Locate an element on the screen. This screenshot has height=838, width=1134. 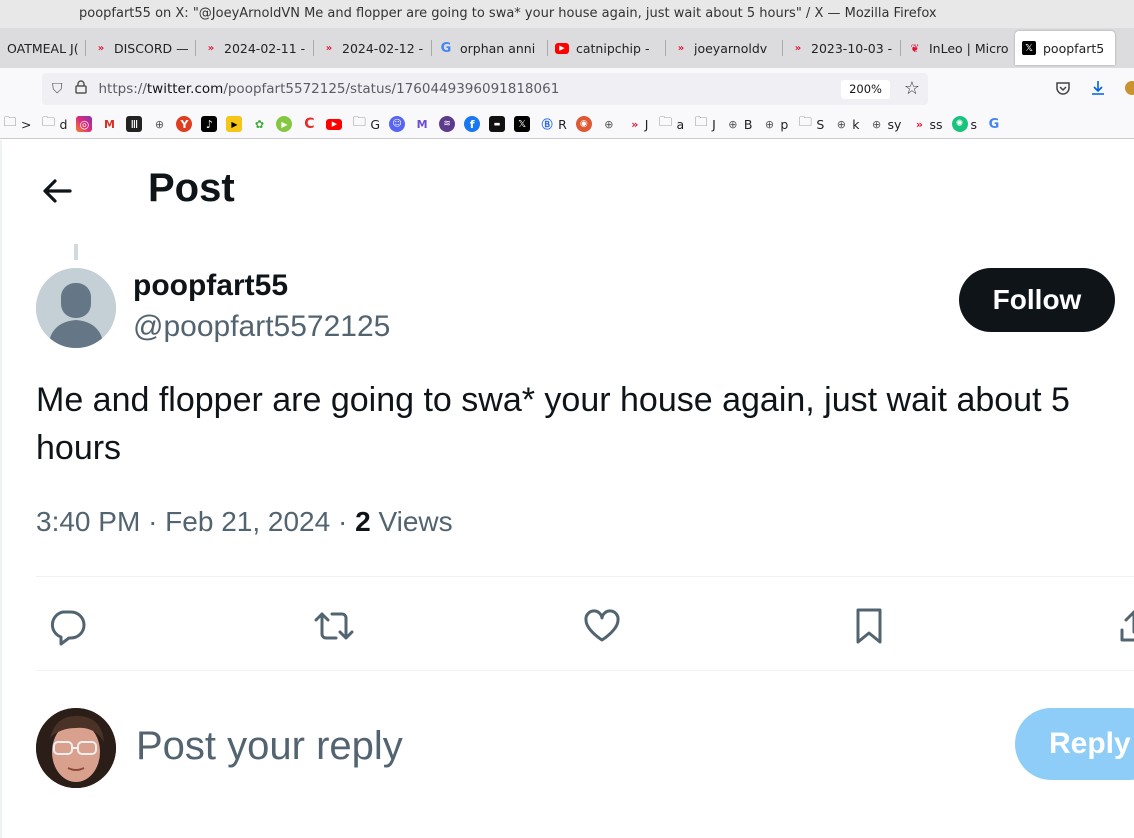
extension-icon is located at coordinates (1129, 90).